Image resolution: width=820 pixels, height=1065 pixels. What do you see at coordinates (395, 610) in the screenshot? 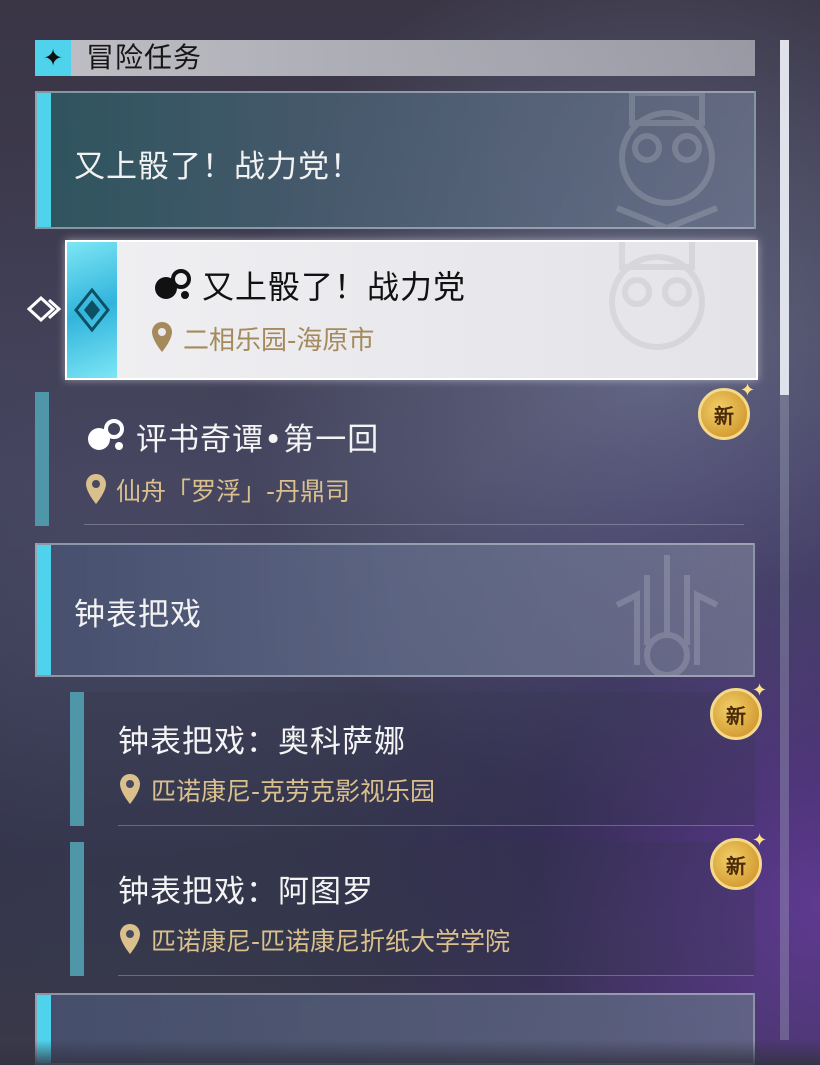
I see `category-card-zhongbiao: 钟表把戏` at bounding box center [395, 610].